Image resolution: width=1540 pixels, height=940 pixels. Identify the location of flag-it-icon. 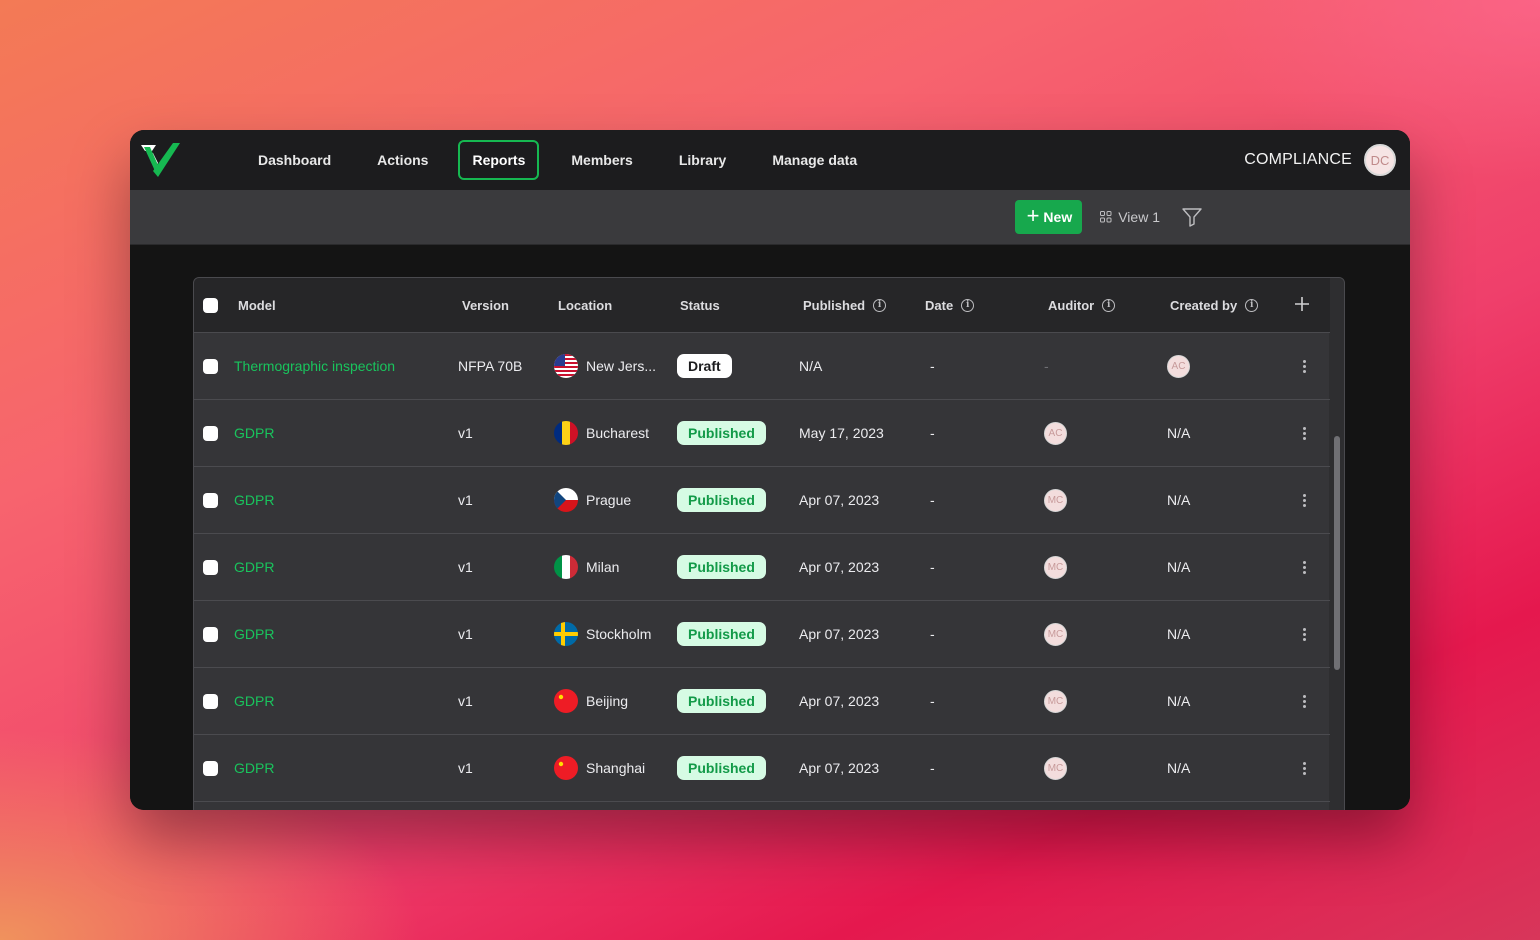
(566, 567).